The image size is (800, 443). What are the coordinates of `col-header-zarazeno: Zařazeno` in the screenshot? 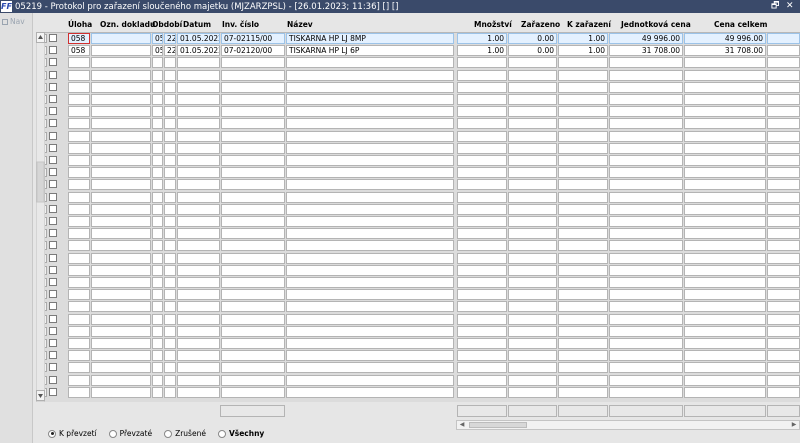 It's located at (540, 24).